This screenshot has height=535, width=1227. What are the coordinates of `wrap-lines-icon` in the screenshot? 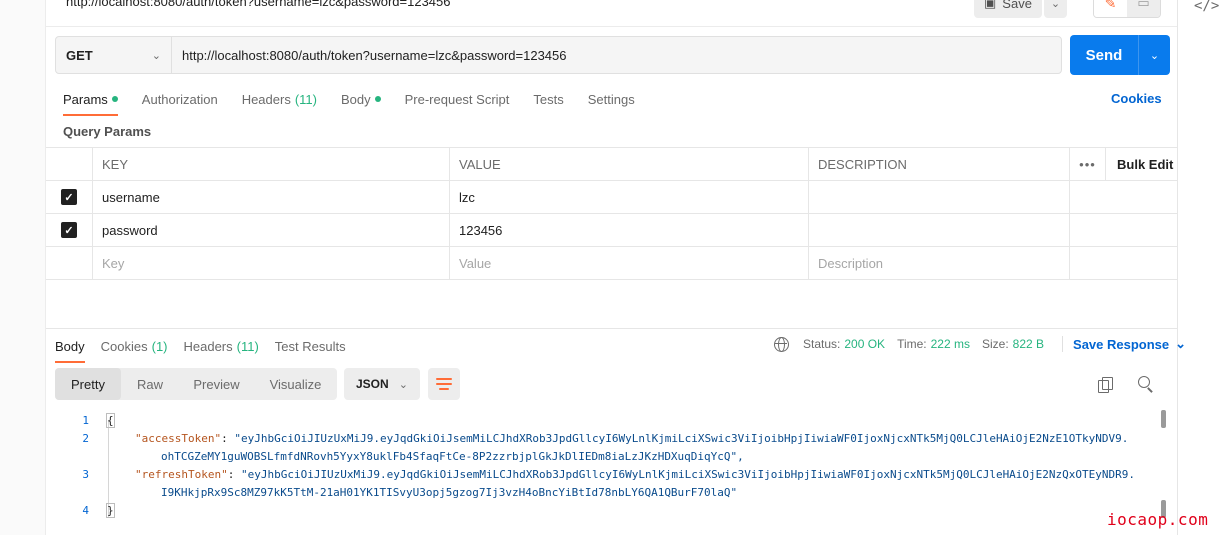 It's located at (444, 384).